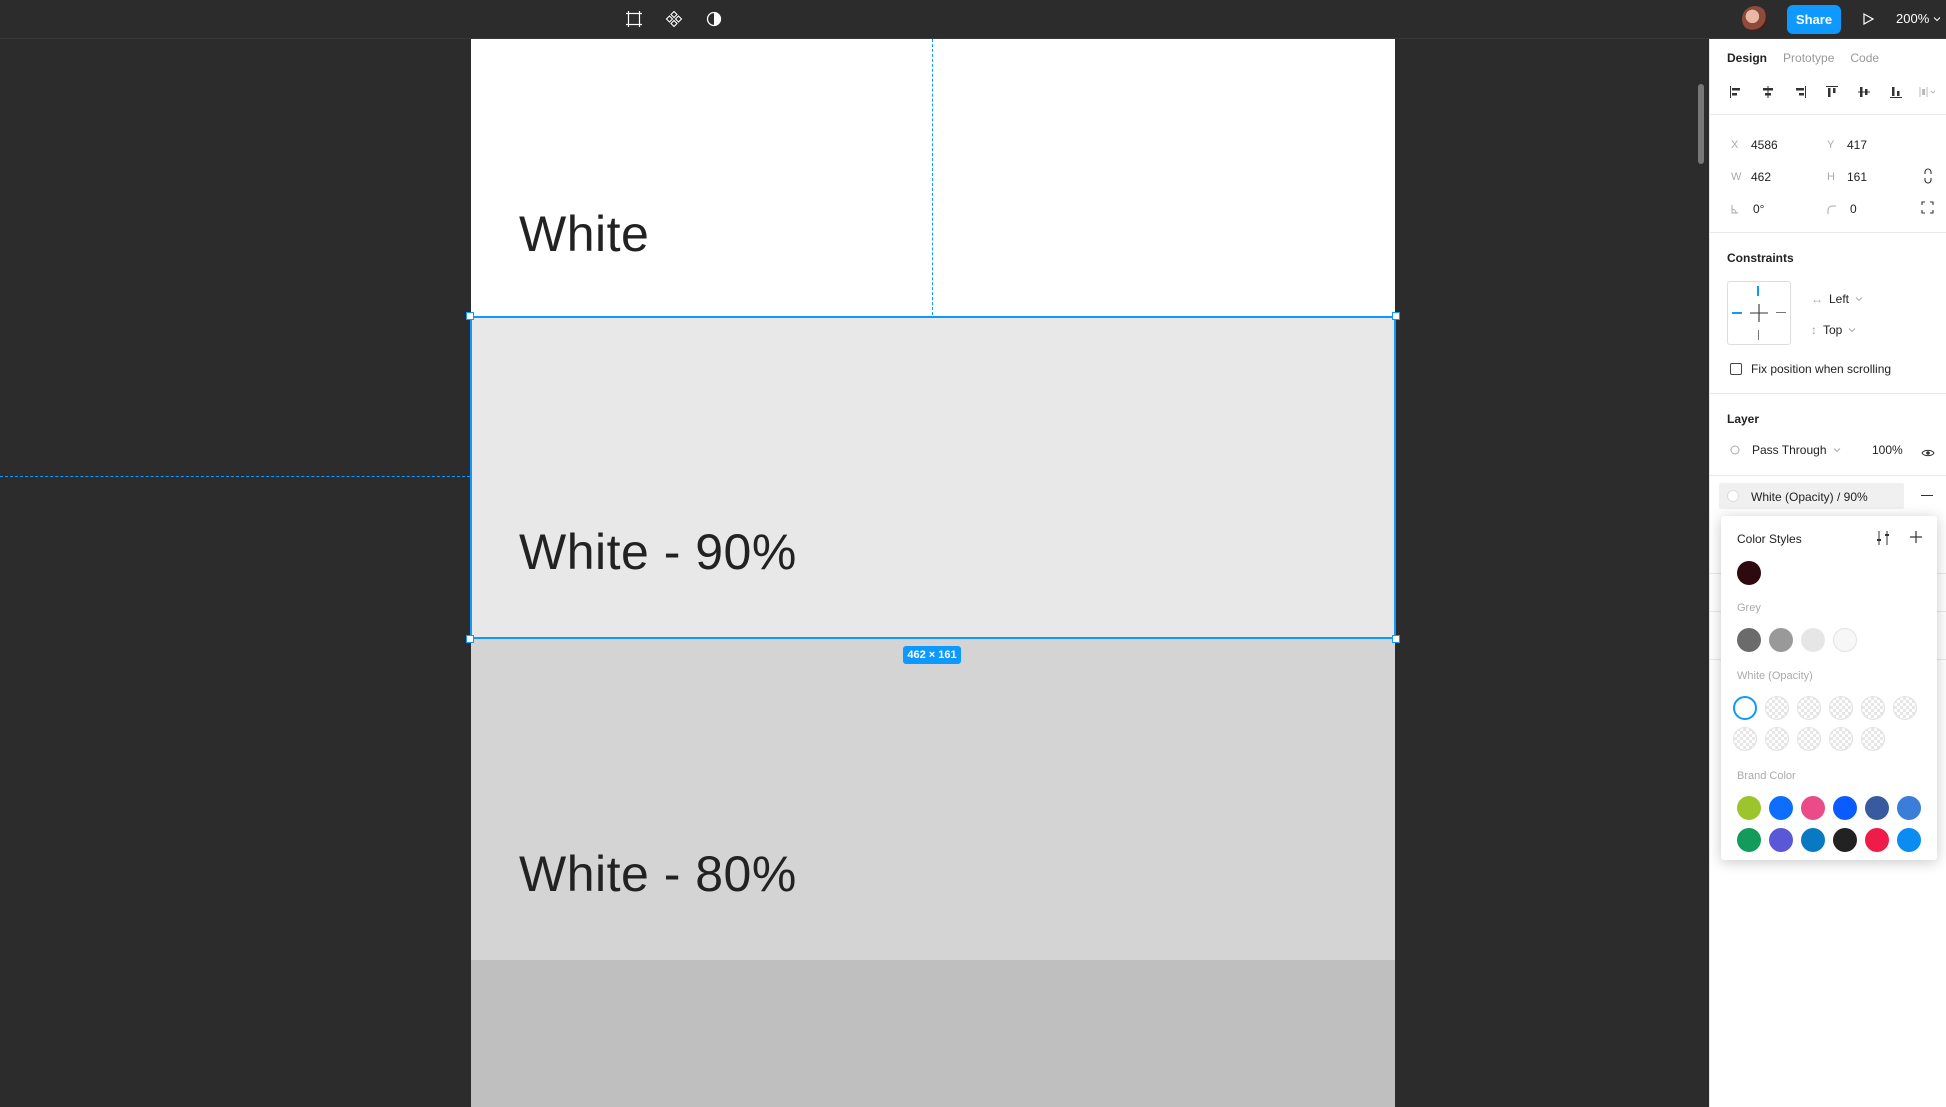  I want to click on vertical-constraint-dropdown: ↕ Top, so click(1833, 330).